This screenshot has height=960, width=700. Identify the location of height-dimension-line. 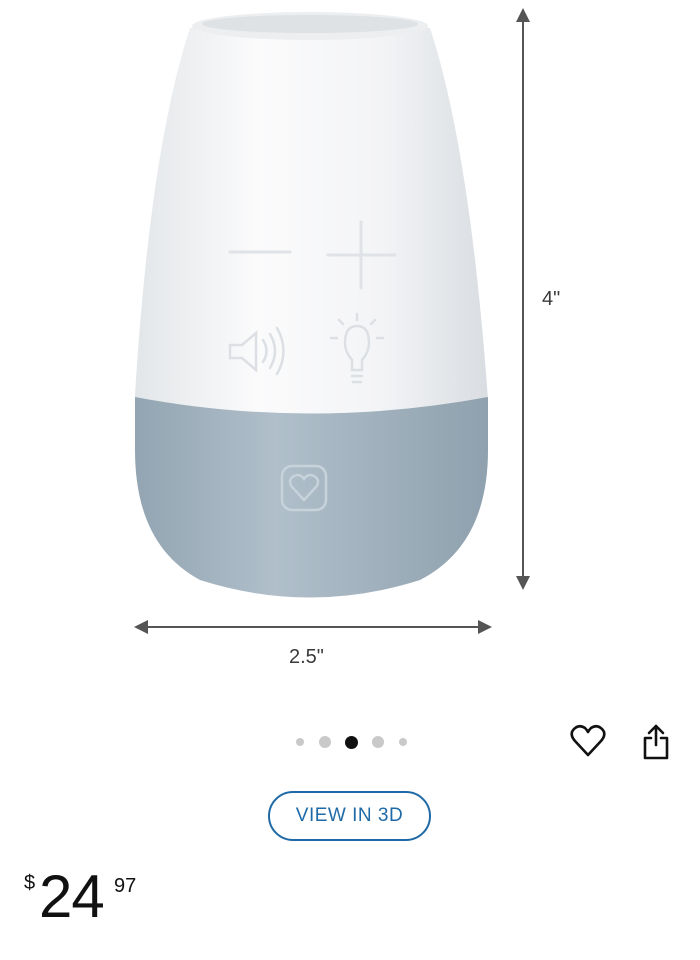
(523, 299).